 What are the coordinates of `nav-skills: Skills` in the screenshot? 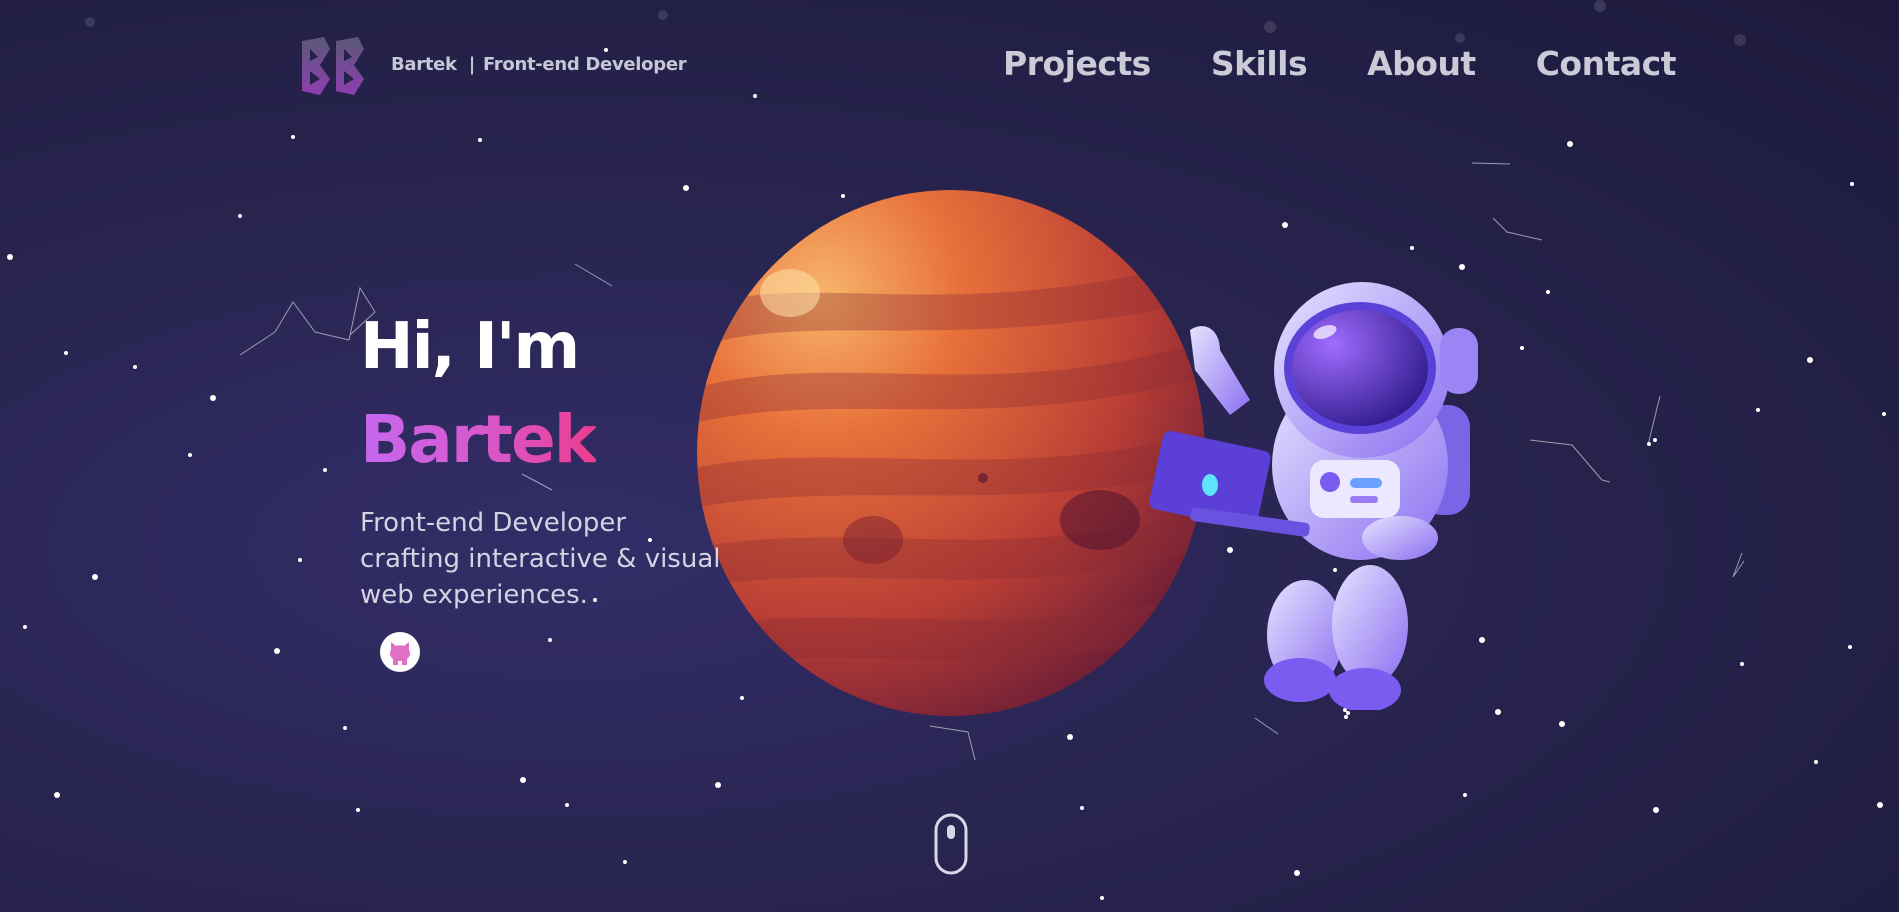 It's located at (1259, 63).